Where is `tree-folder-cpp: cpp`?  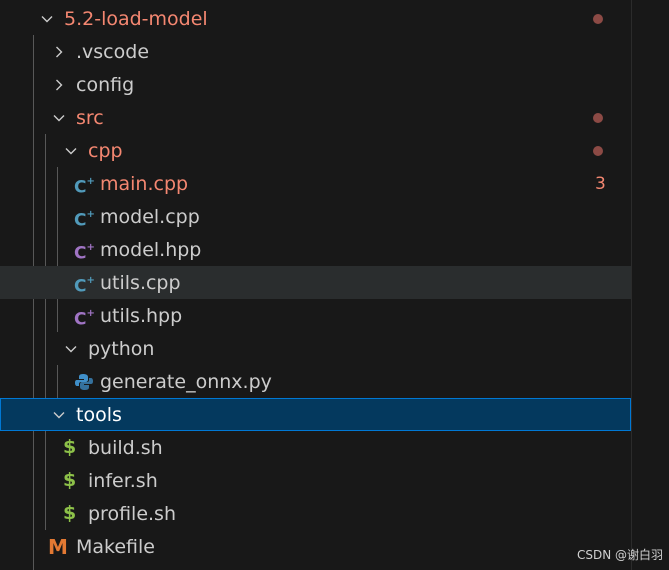 tree-folder-cpp: cpp is located at coordinates (315, 150).